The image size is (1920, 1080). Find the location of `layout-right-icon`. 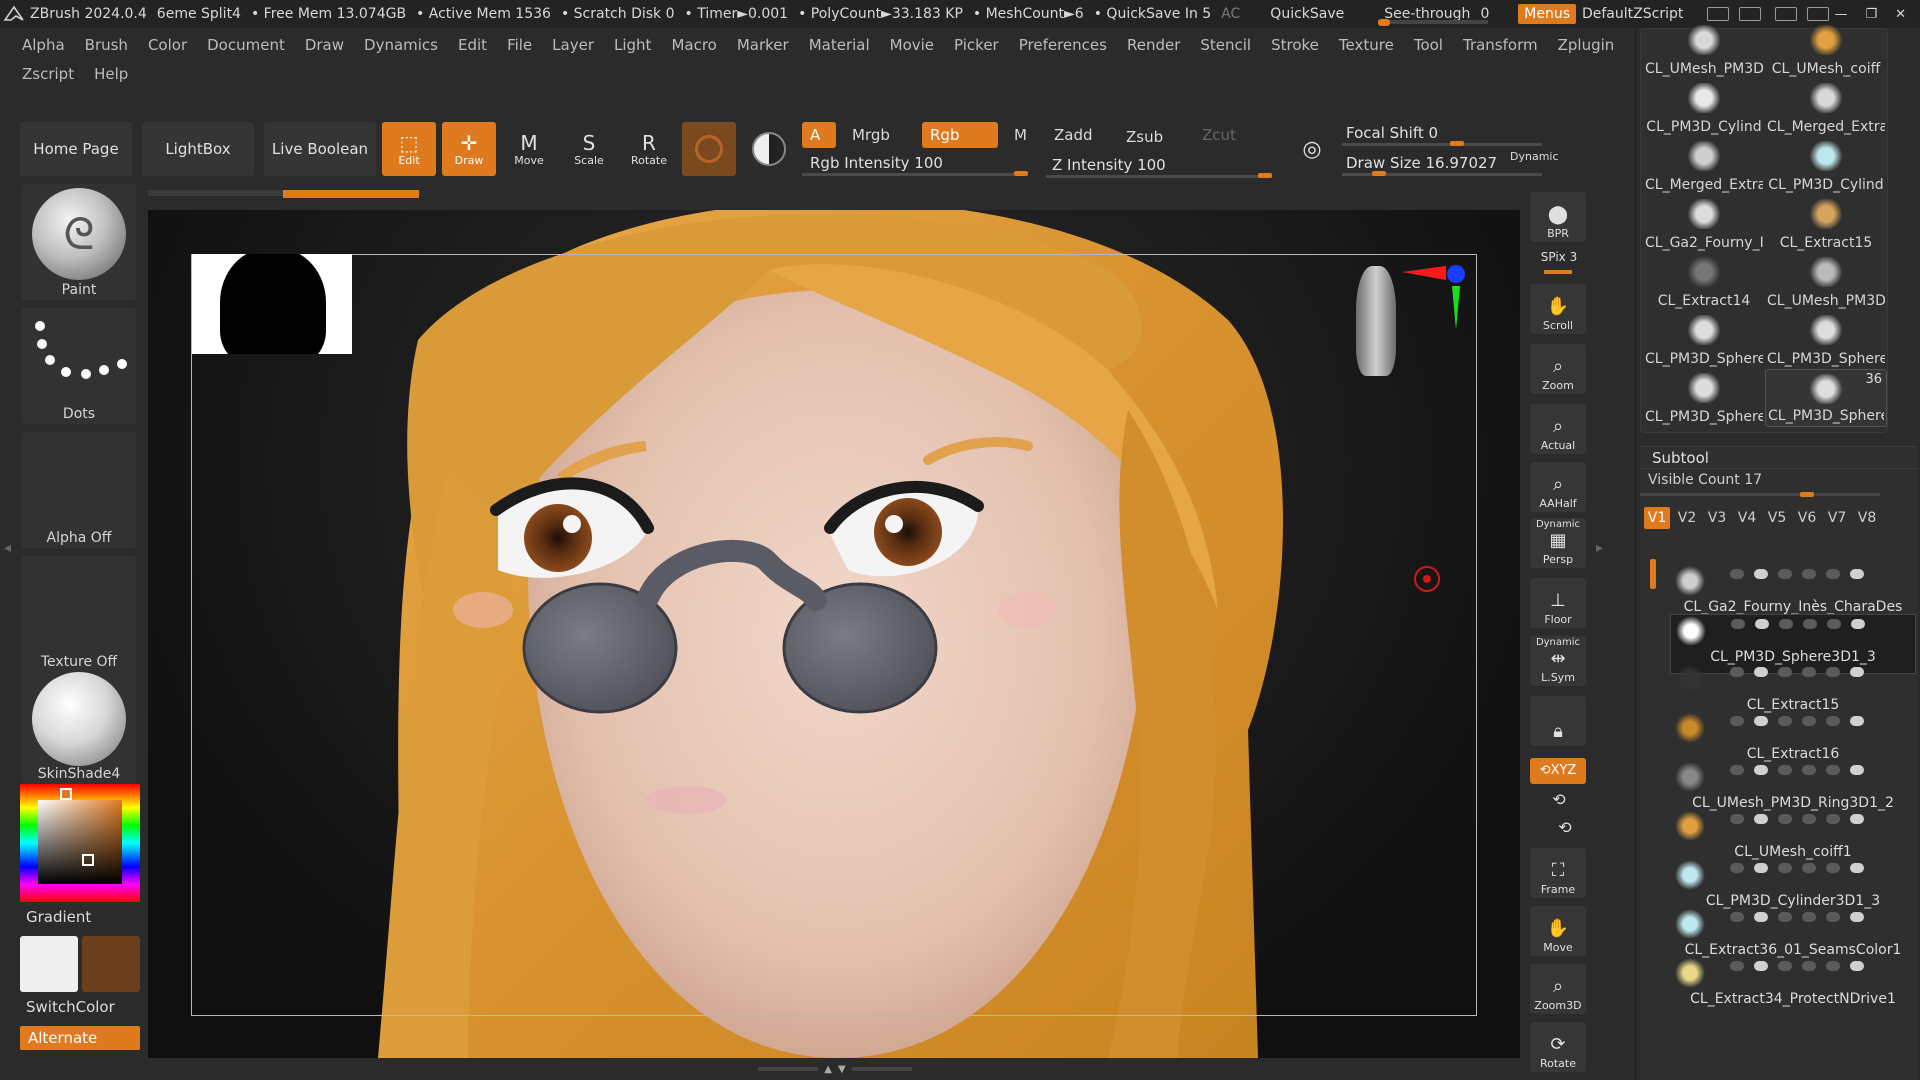

layout-right-icon is located at coordinates (1750, 14).